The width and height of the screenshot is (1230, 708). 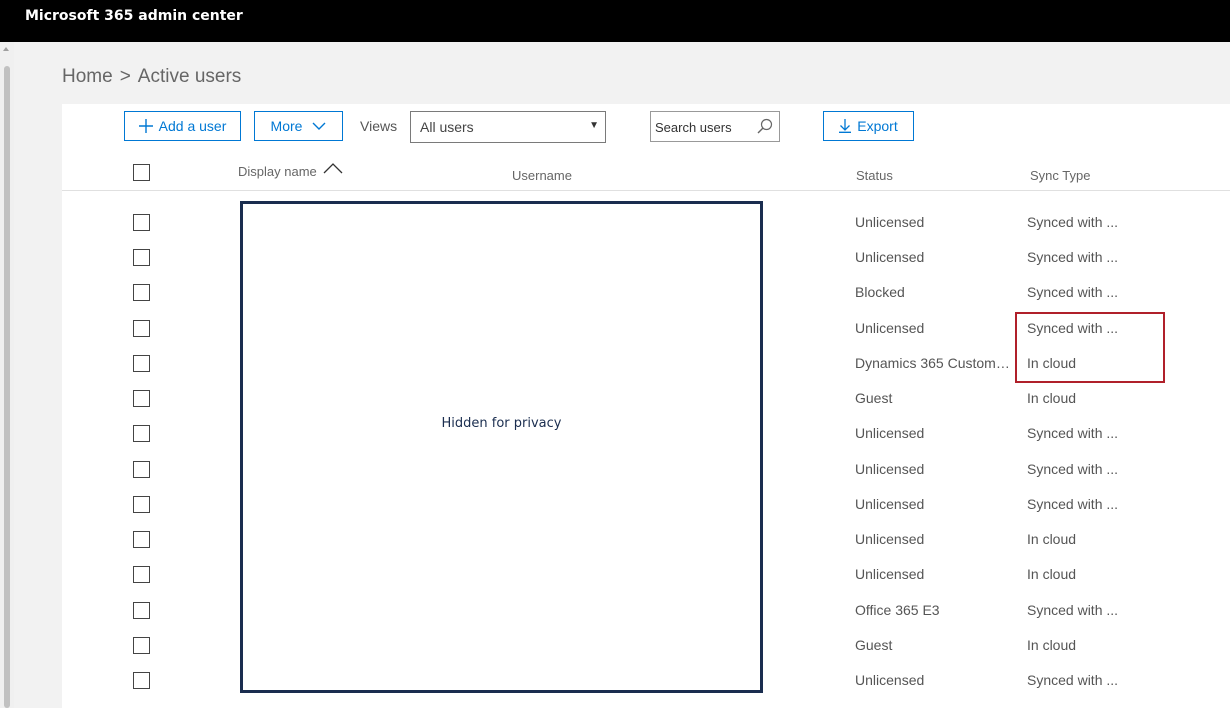 What do you see at coordinates (7, 387) in the screenshot?
I see `scrollbar-thumb` at bounding box center [7, 387].